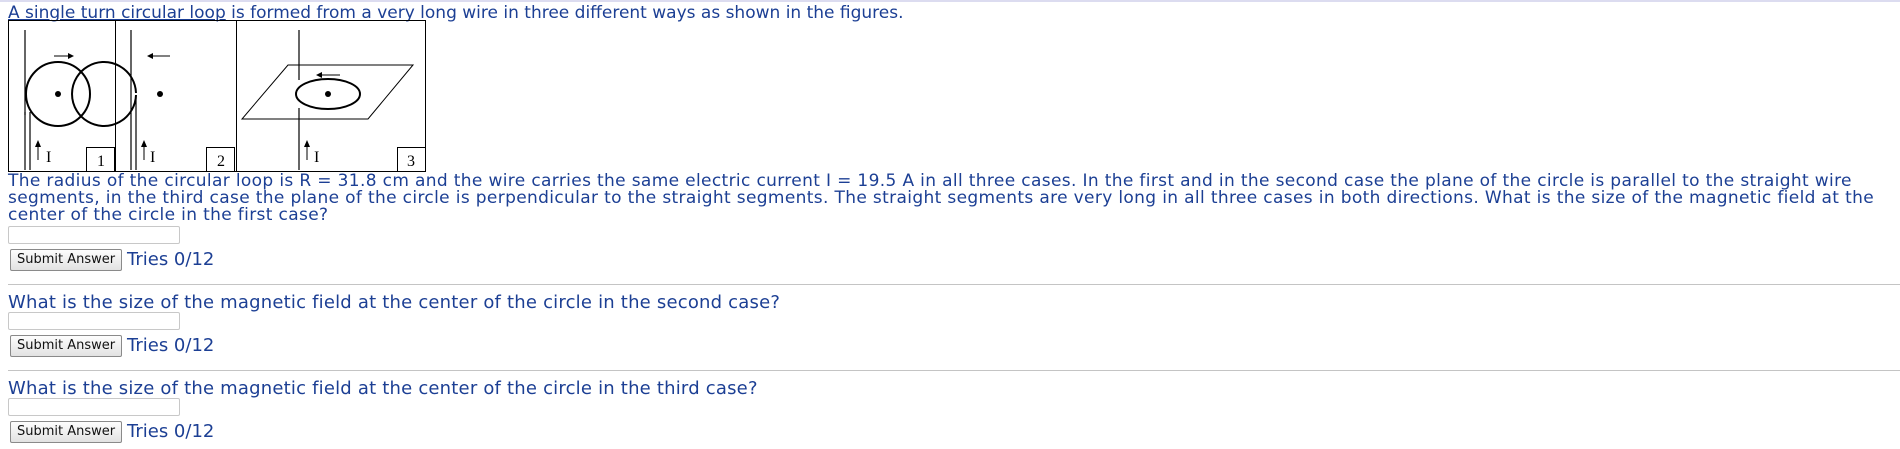 The width and height of the screenshot is (1900, 449). Describe the element at coordinates (101, 161) in the screenshot. I see `panel-number-1: 1` at that location.